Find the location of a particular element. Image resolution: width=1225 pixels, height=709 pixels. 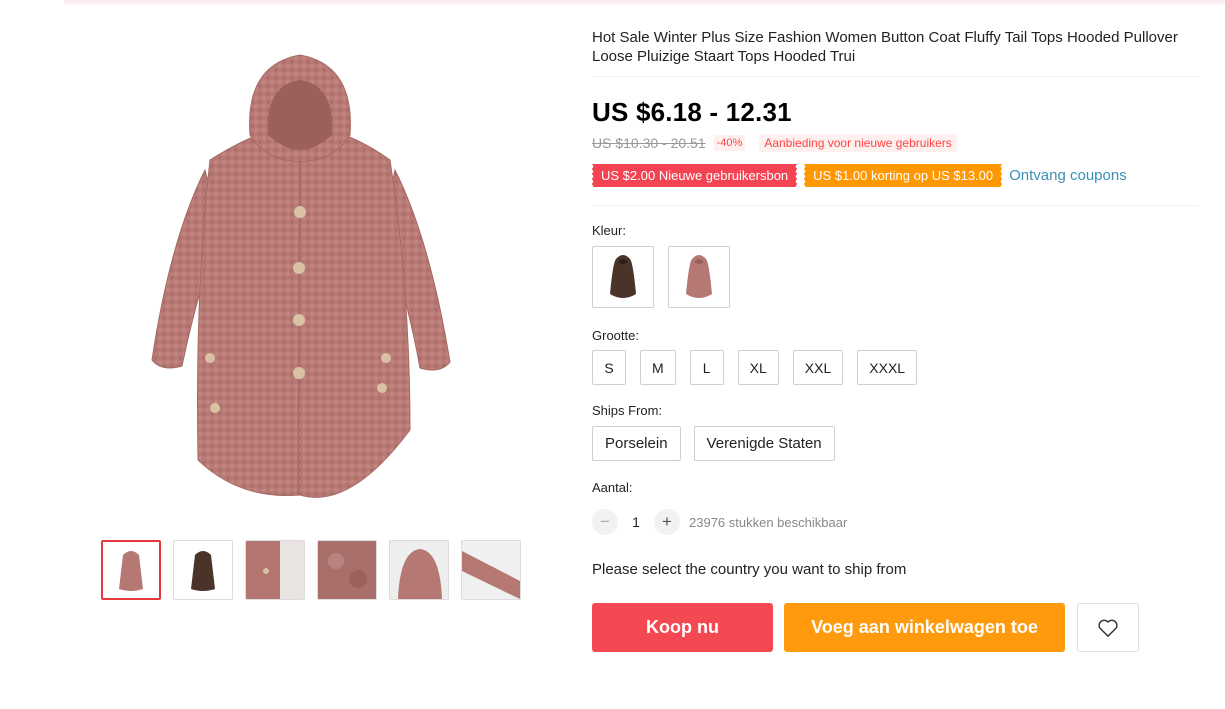

size-label: Grootte: is located at coordinates (615, 335).